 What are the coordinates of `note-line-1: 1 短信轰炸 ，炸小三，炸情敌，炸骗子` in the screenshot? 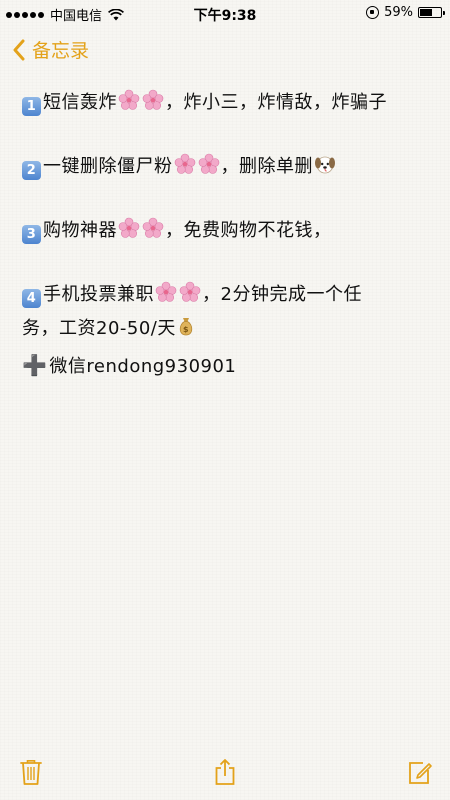 It's located at (224, 103).